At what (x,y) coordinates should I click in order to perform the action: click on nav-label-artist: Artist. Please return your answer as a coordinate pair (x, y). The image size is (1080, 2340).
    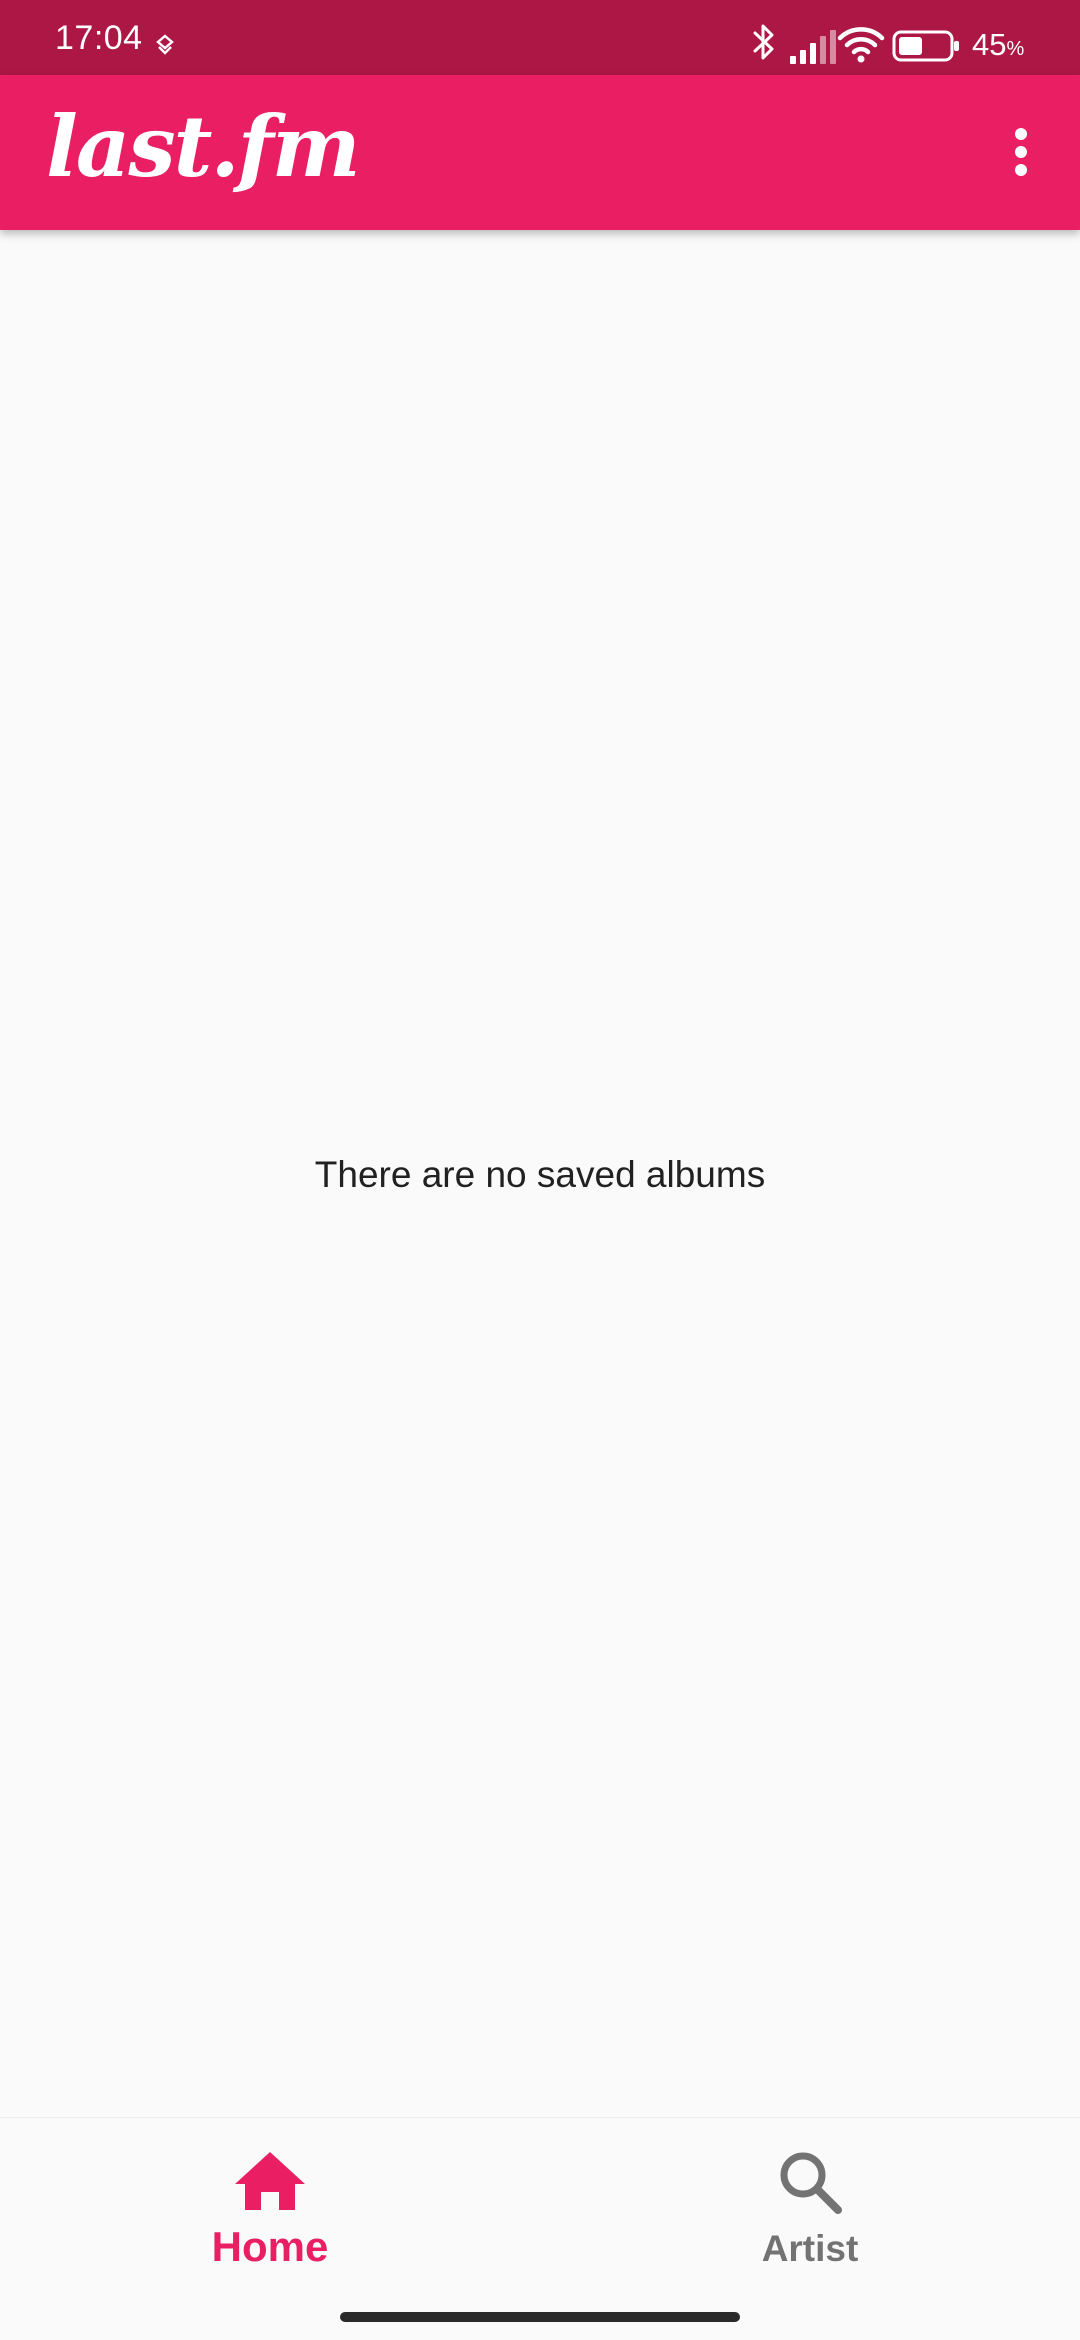
    Looking at the image, I should click on (810, 2248).